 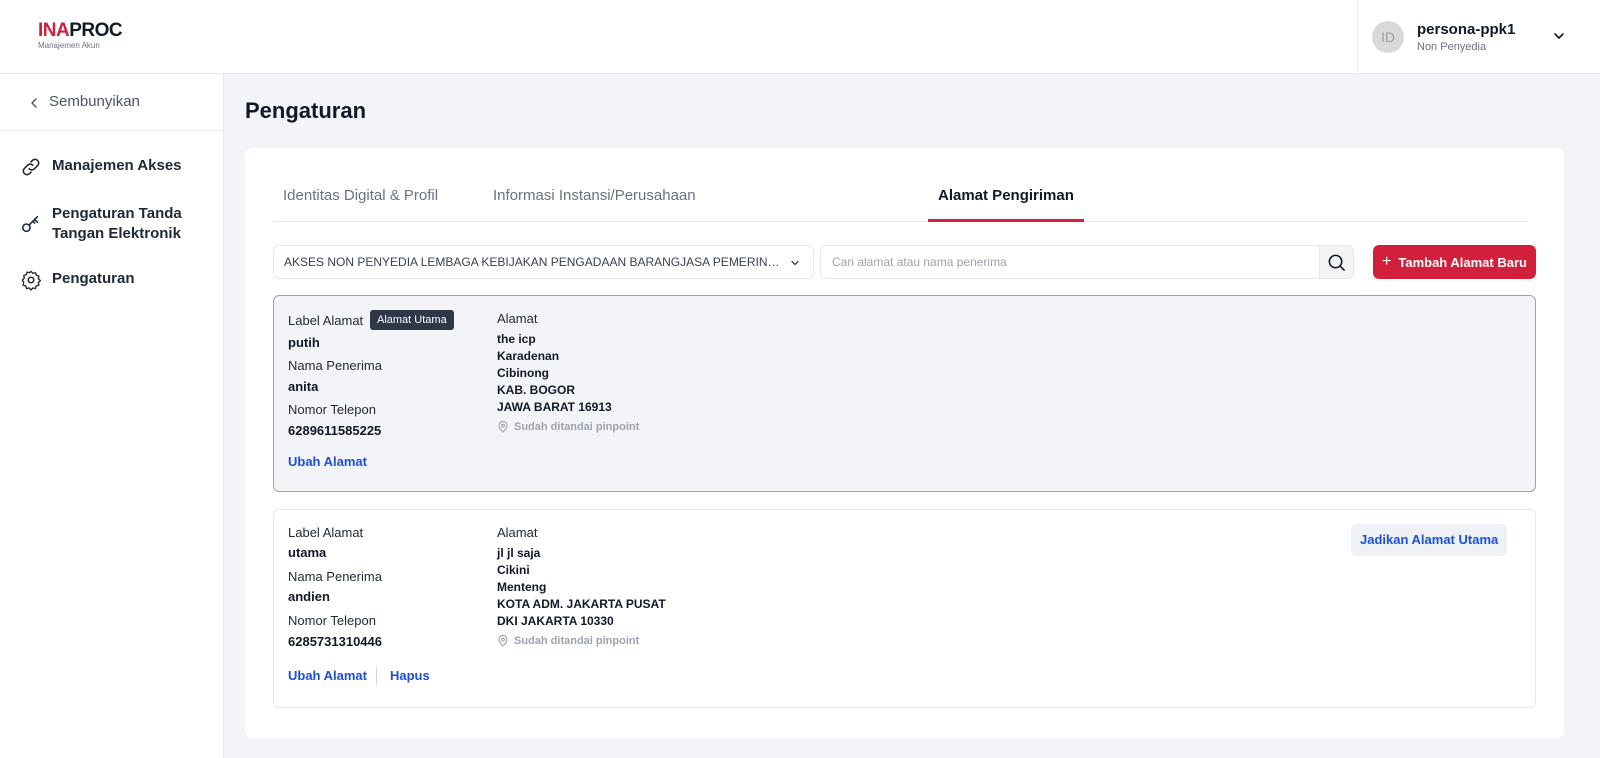 What do you see at coordinates (410, 675) in the screenshot?
I see `delete-address-button: Hapus` at bounding box center [410, 675].